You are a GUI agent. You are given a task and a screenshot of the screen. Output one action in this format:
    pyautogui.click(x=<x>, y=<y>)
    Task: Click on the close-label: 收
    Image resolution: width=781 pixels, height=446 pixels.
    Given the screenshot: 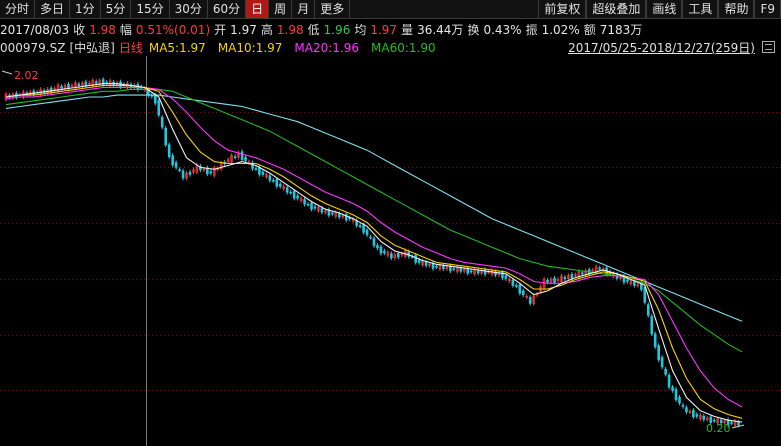 What is the action you would take?
    pyautogui.click(x=79, y=30)
    